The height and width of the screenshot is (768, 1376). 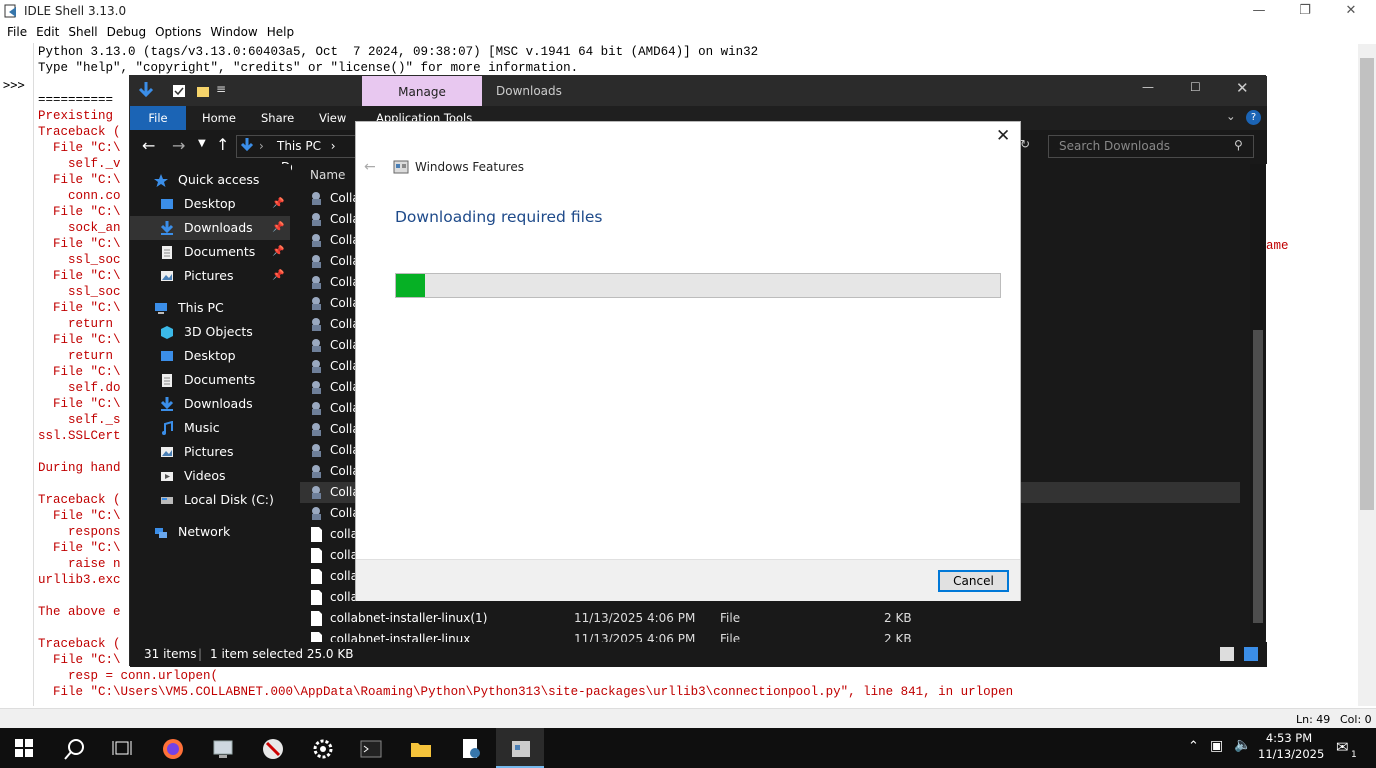 I want to click on help-icon: ?, so click(x=1253, y=117).